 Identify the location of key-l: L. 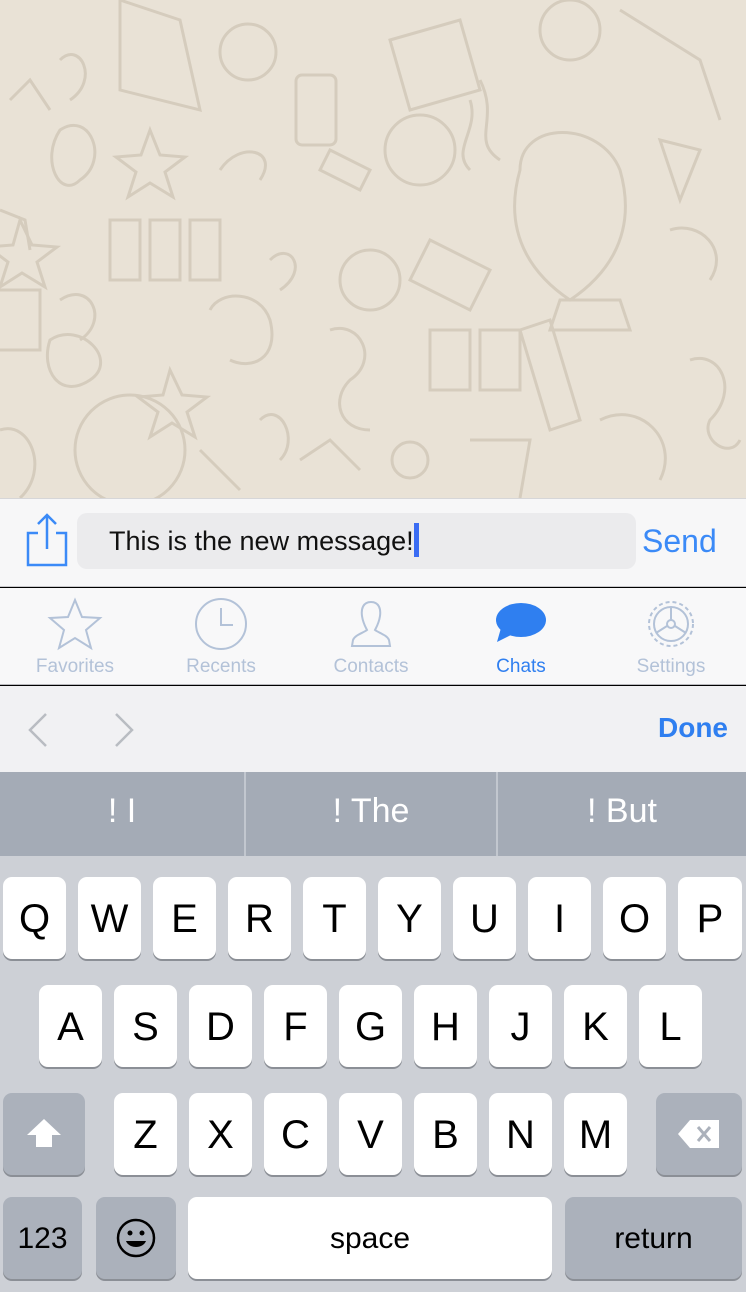
(670, 1026).